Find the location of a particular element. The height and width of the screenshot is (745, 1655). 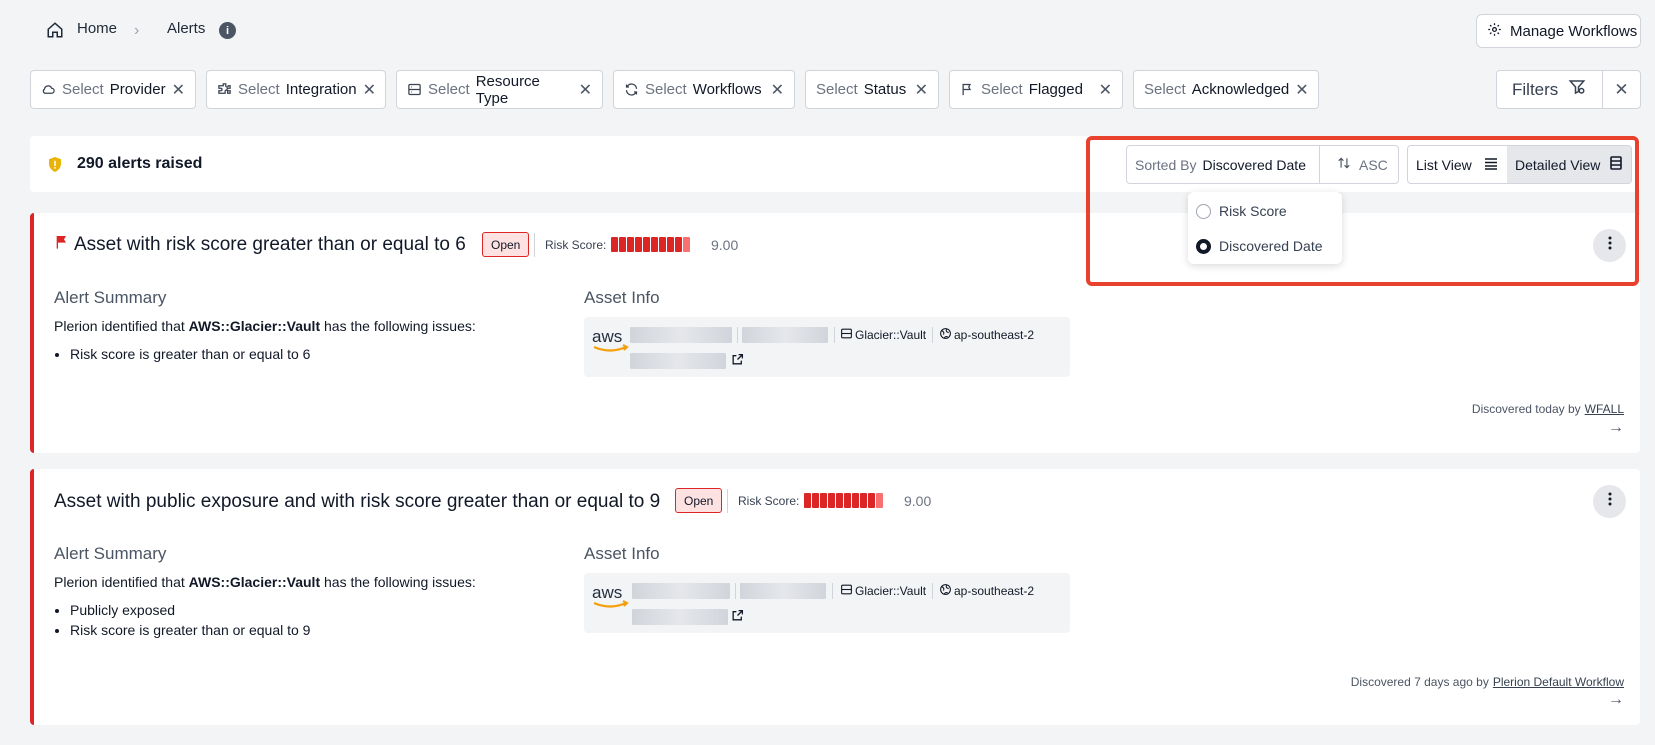

list-view-button: List View is located at coordinates (1457, 164).